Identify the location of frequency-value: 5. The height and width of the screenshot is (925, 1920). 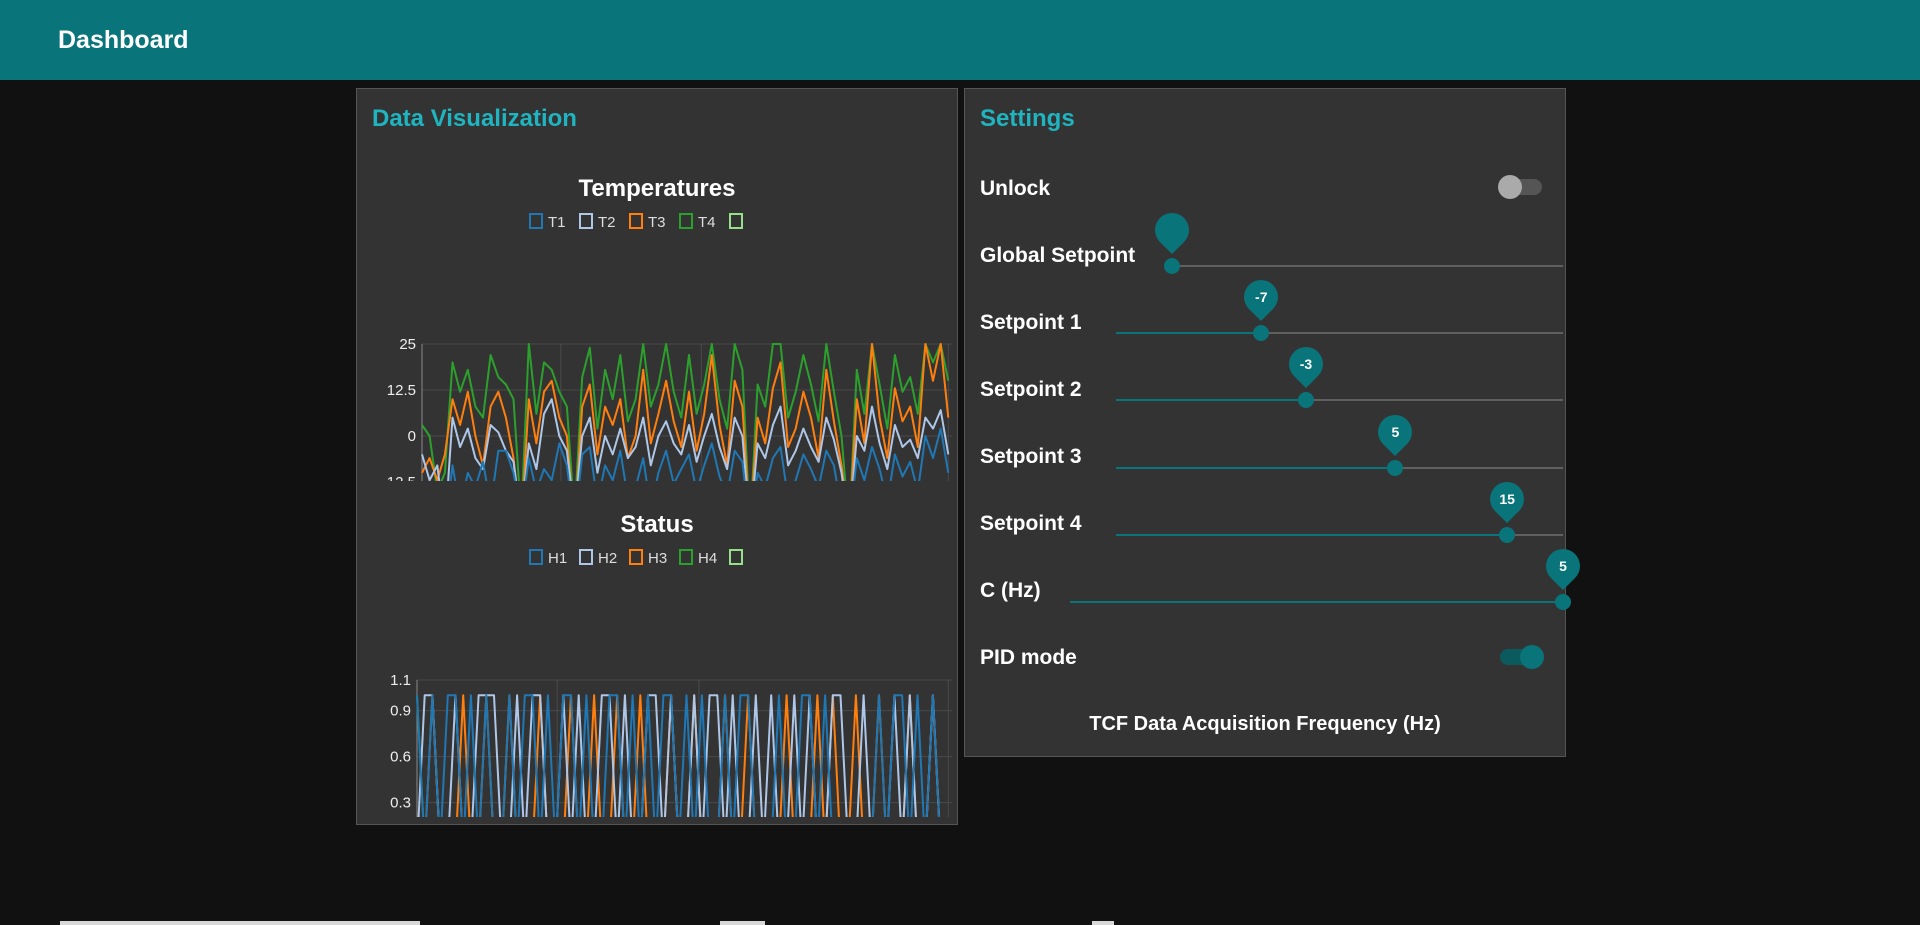
(1563, 566).